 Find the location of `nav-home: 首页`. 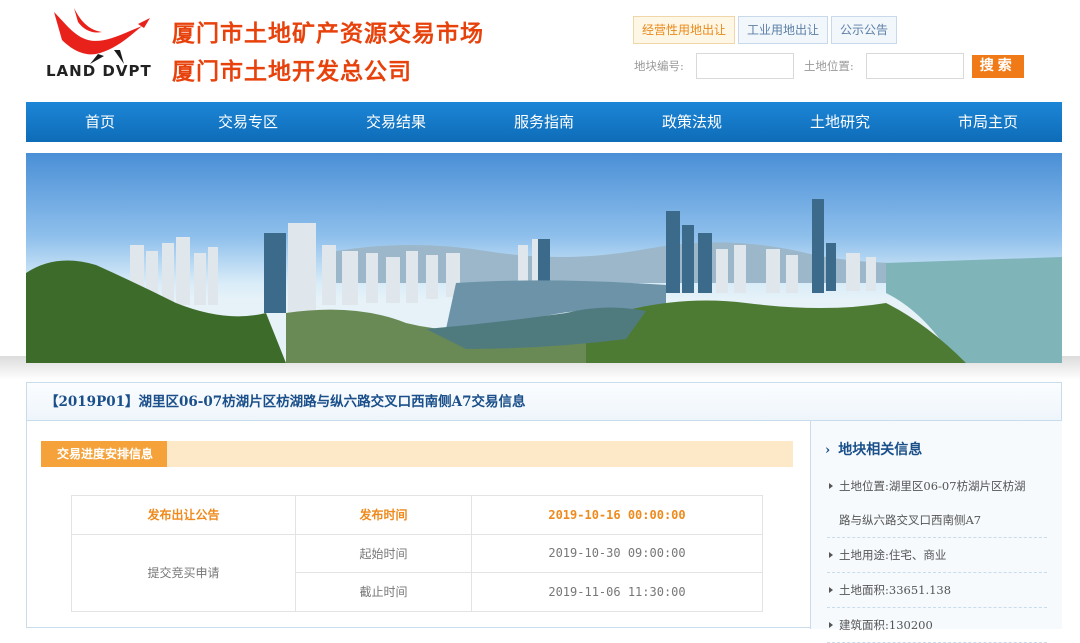

nav-home: 首页 is located at coordinates (100, 122).